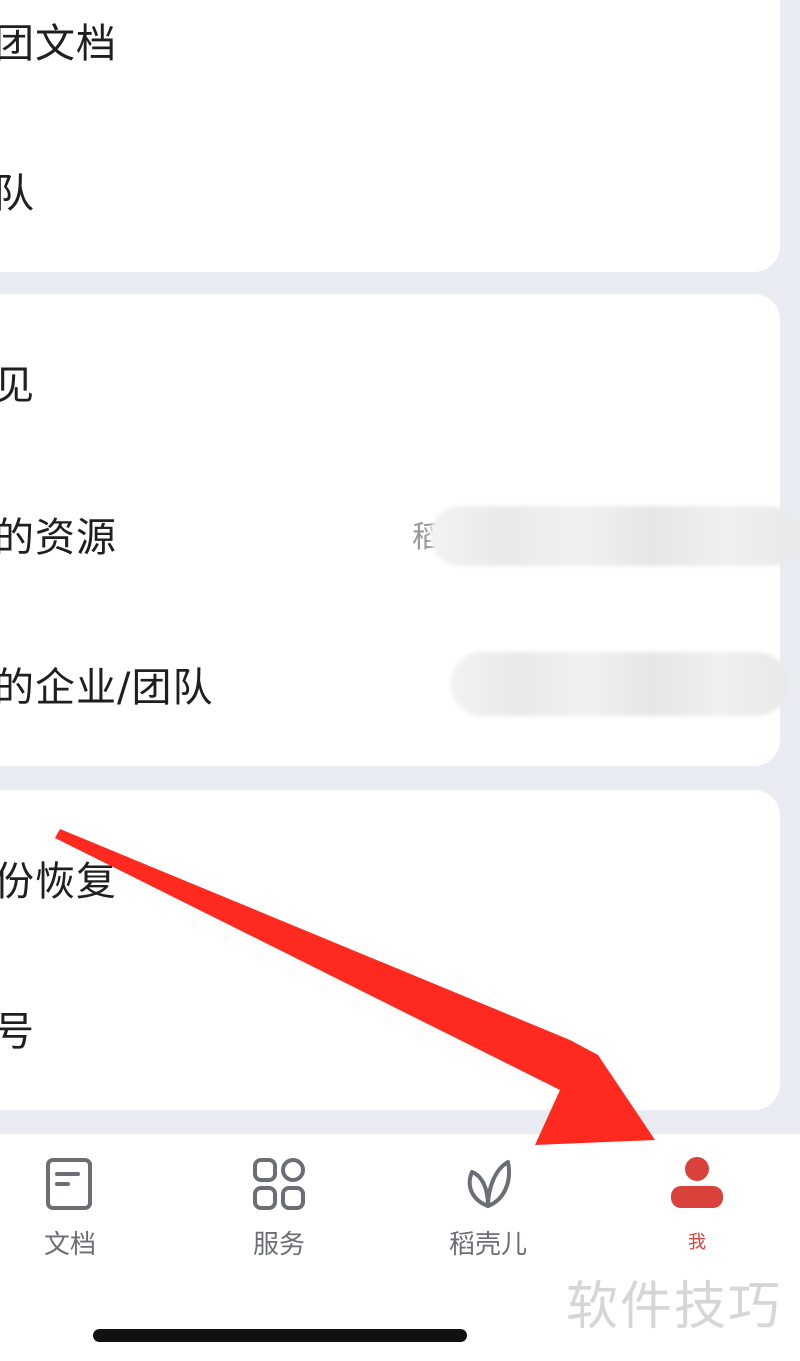 The height and width of the screenshot is (1361, 800). What do you see at coordinates (17, 194) in the screenshot?
I see `settings-row-label: 队` at bounding box center [17, 194].